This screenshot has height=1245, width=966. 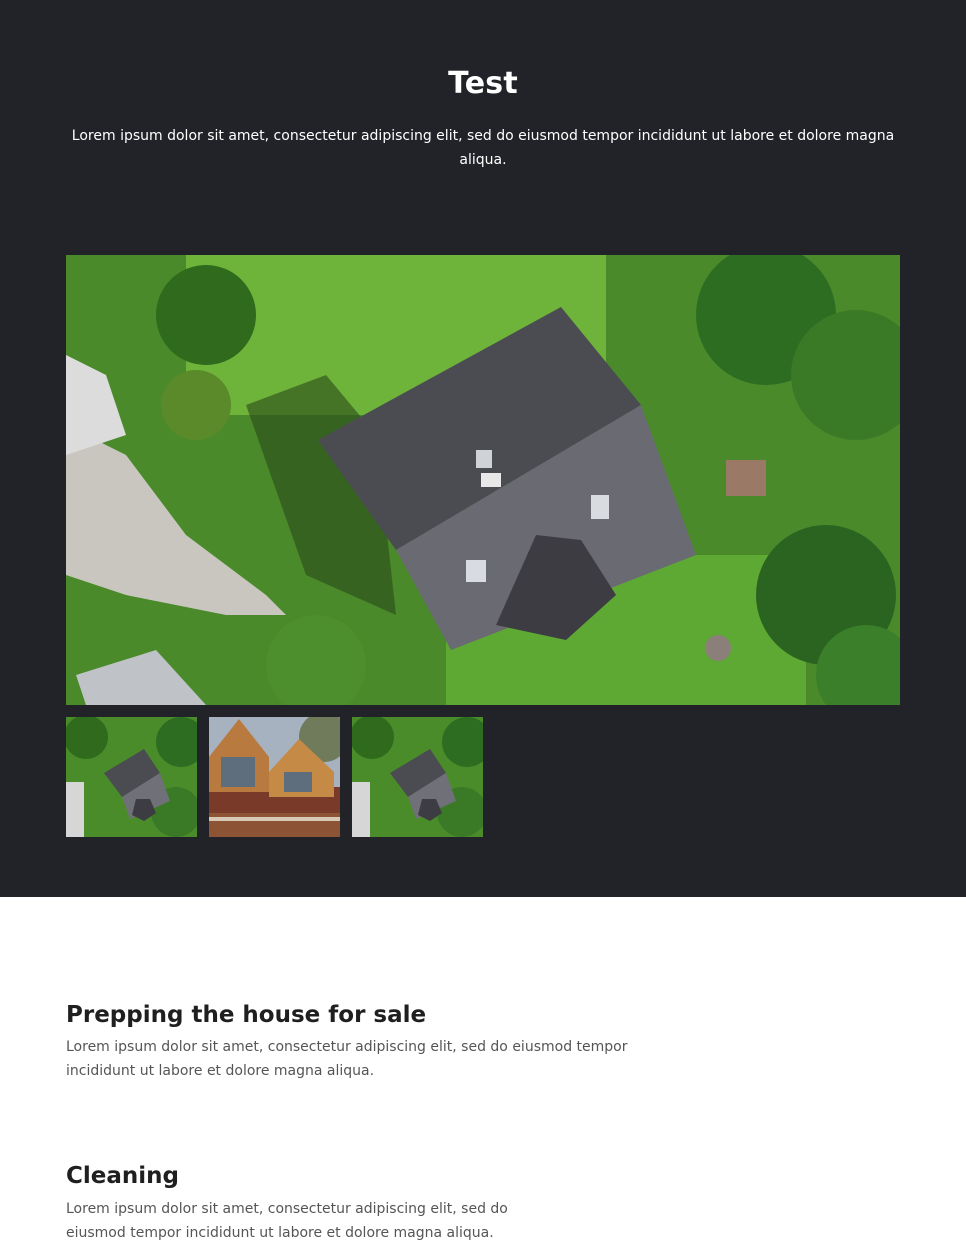 What do you see at coordinates (483, 83) in the screenshot?
I see `hero-title: Test` at bounding box center [483, 83].